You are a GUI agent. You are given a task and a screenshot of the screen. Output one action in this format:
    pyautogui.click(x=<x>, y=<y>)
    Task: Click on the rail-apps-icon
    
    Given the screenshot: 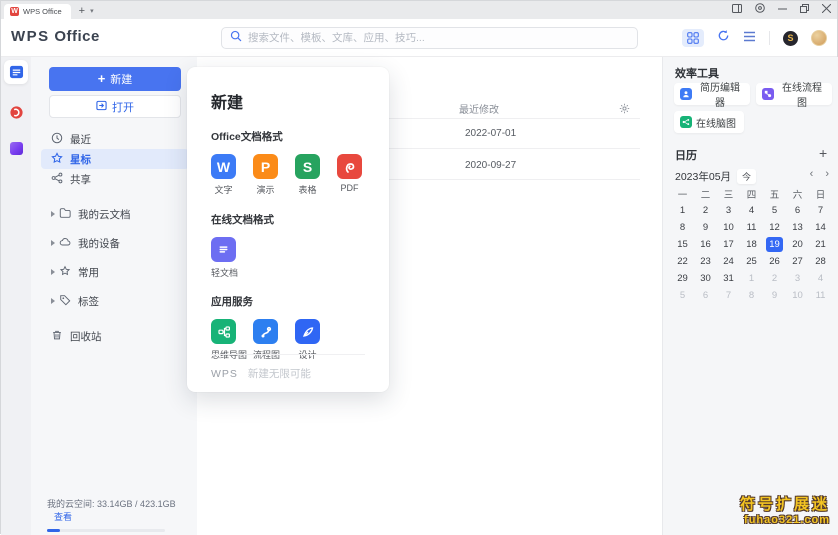 What is the action you would take?
    pyautogui.click(x=16, y=148)
    